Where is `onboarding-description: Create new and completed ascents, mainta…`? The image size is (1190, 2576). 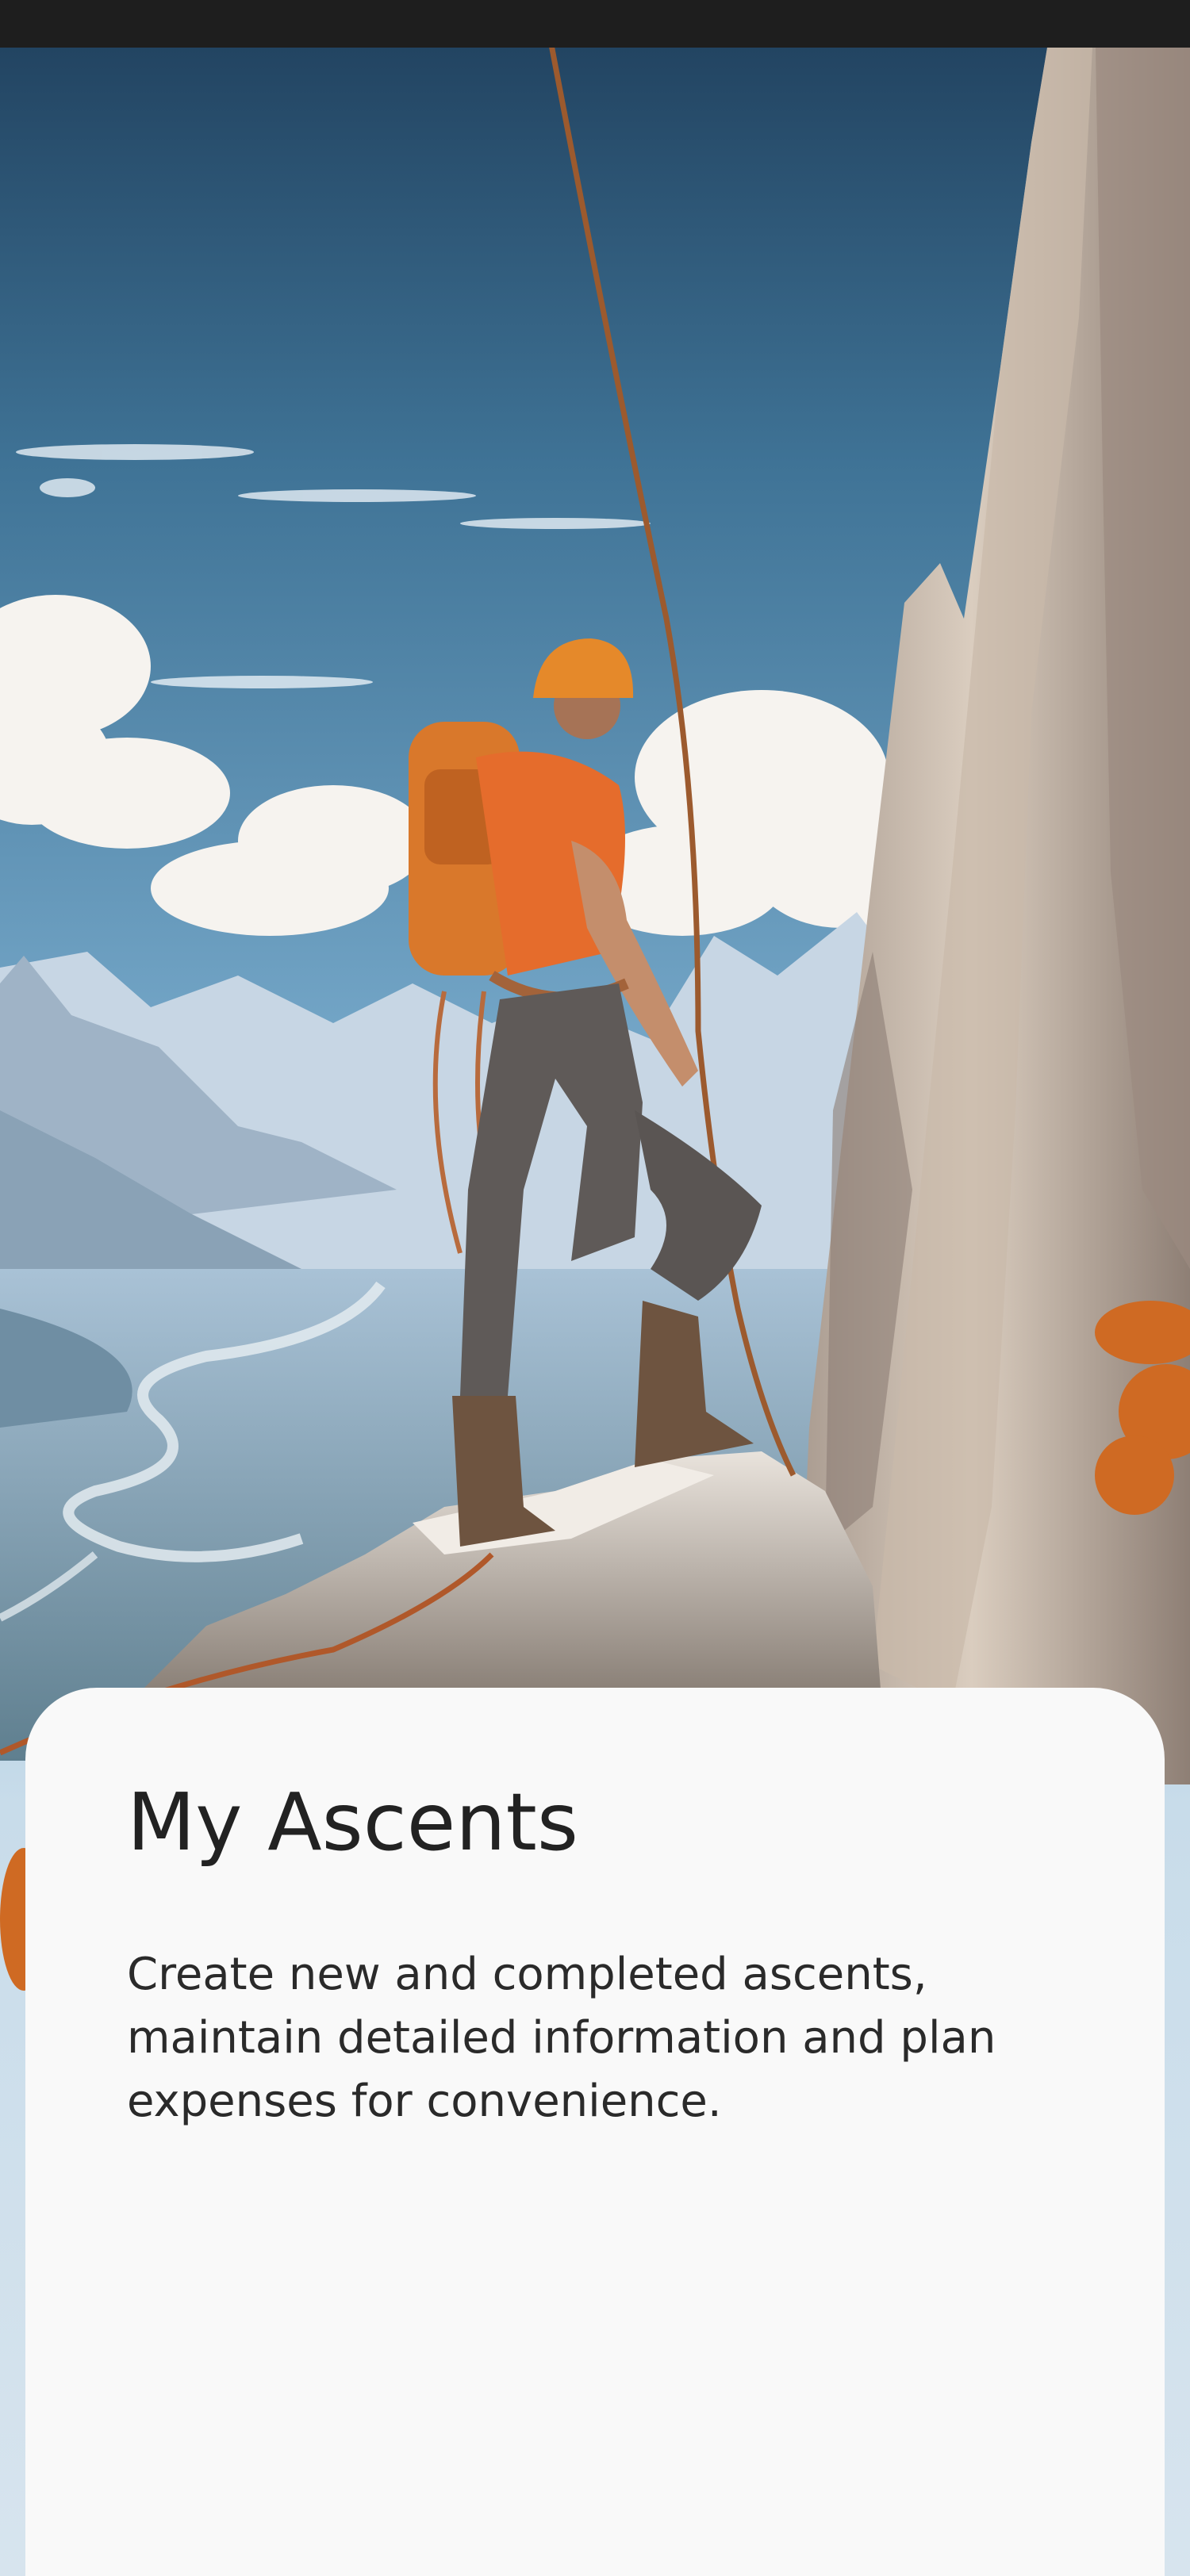
onboarding-description: Create new and completed ascents, mainta… is located at coordinates (561, 2038).